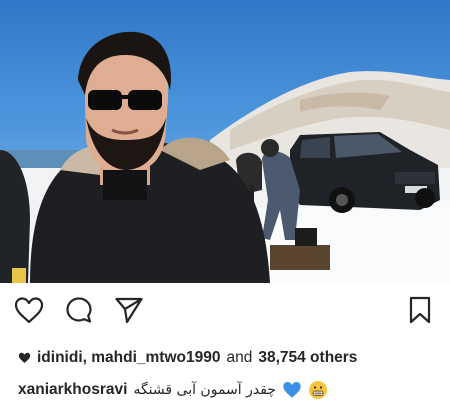 This screenshot has width=450, height=408. I want to click on paper-plane-icon, so click(129, 310).